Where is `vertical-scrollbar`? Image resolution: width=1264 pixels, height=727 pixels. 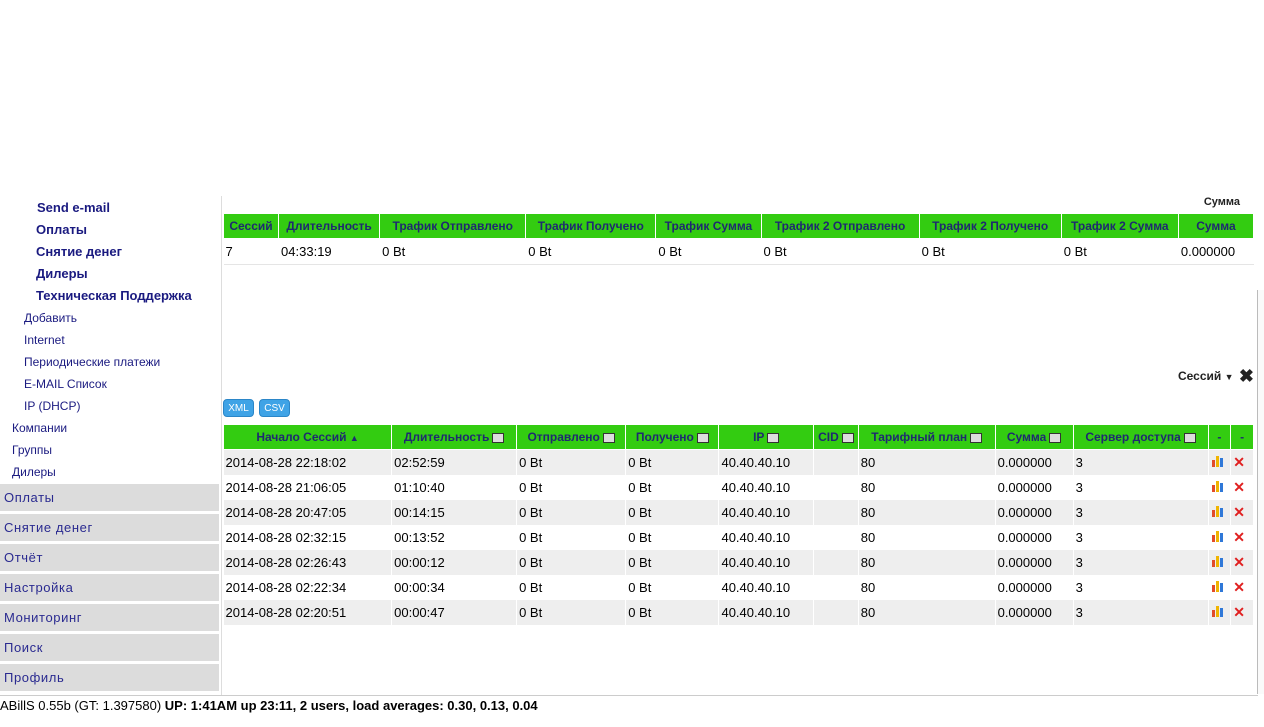
vertical-scrollbar is located at coordinates (1260, 492).